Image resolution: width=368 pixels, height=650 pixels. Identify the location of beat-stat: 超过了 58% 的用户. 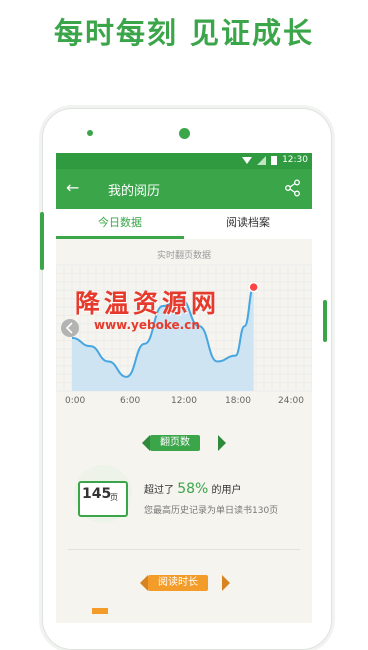
(193, 489).